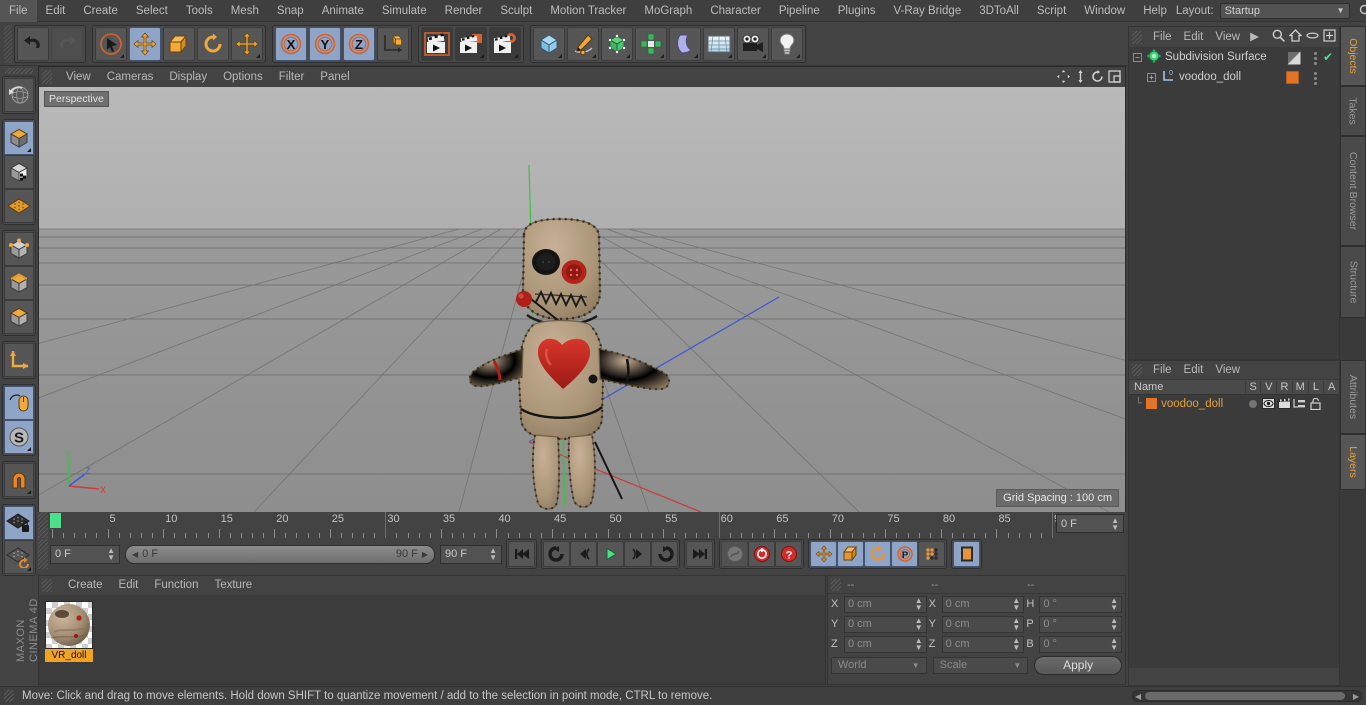  I want to click on layer-menu-file: File, so click(1162, 370).